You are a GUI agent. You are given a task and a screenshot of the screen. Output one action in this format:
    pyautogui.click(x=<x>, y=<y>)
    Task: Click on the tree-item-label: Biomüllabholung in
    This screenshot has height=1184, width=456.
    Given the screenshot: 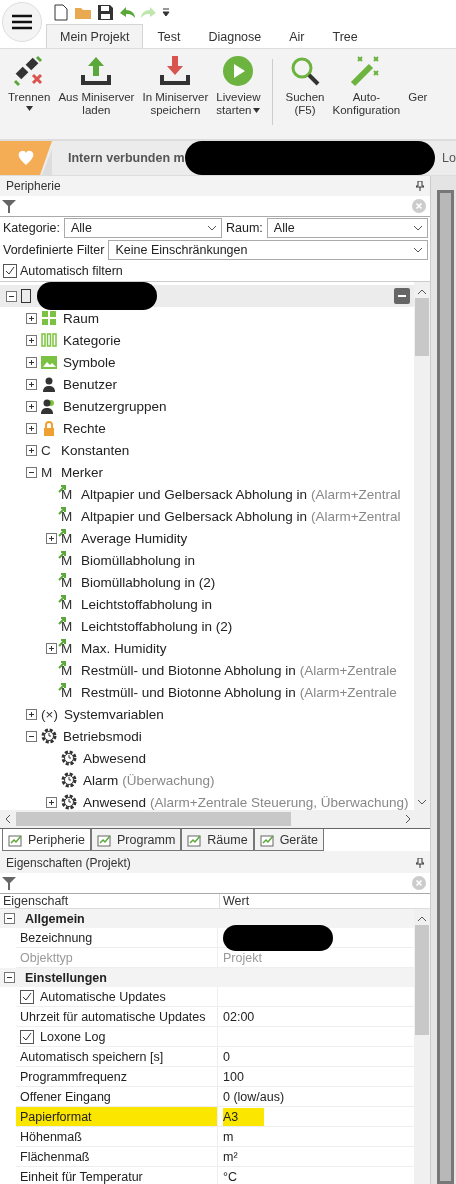 What is the action you would take?
    pyautogui.click(x=138, y=560)
    